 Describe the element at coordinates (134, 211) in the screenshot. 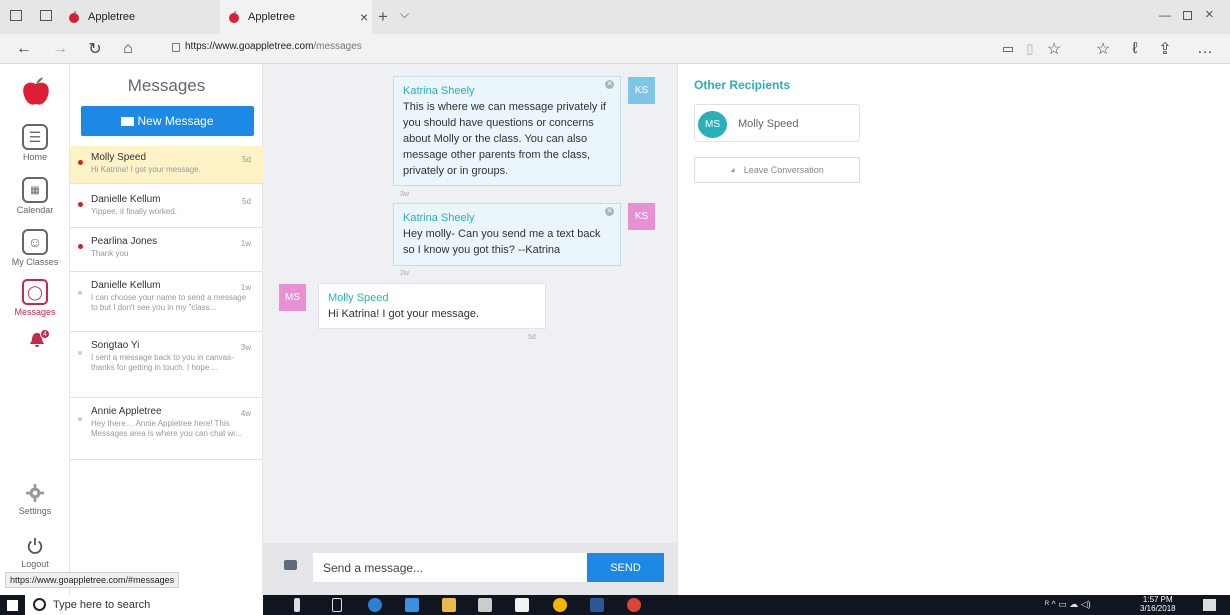

I see `conversation-preview: Yippee, it finally worked.` at that location.